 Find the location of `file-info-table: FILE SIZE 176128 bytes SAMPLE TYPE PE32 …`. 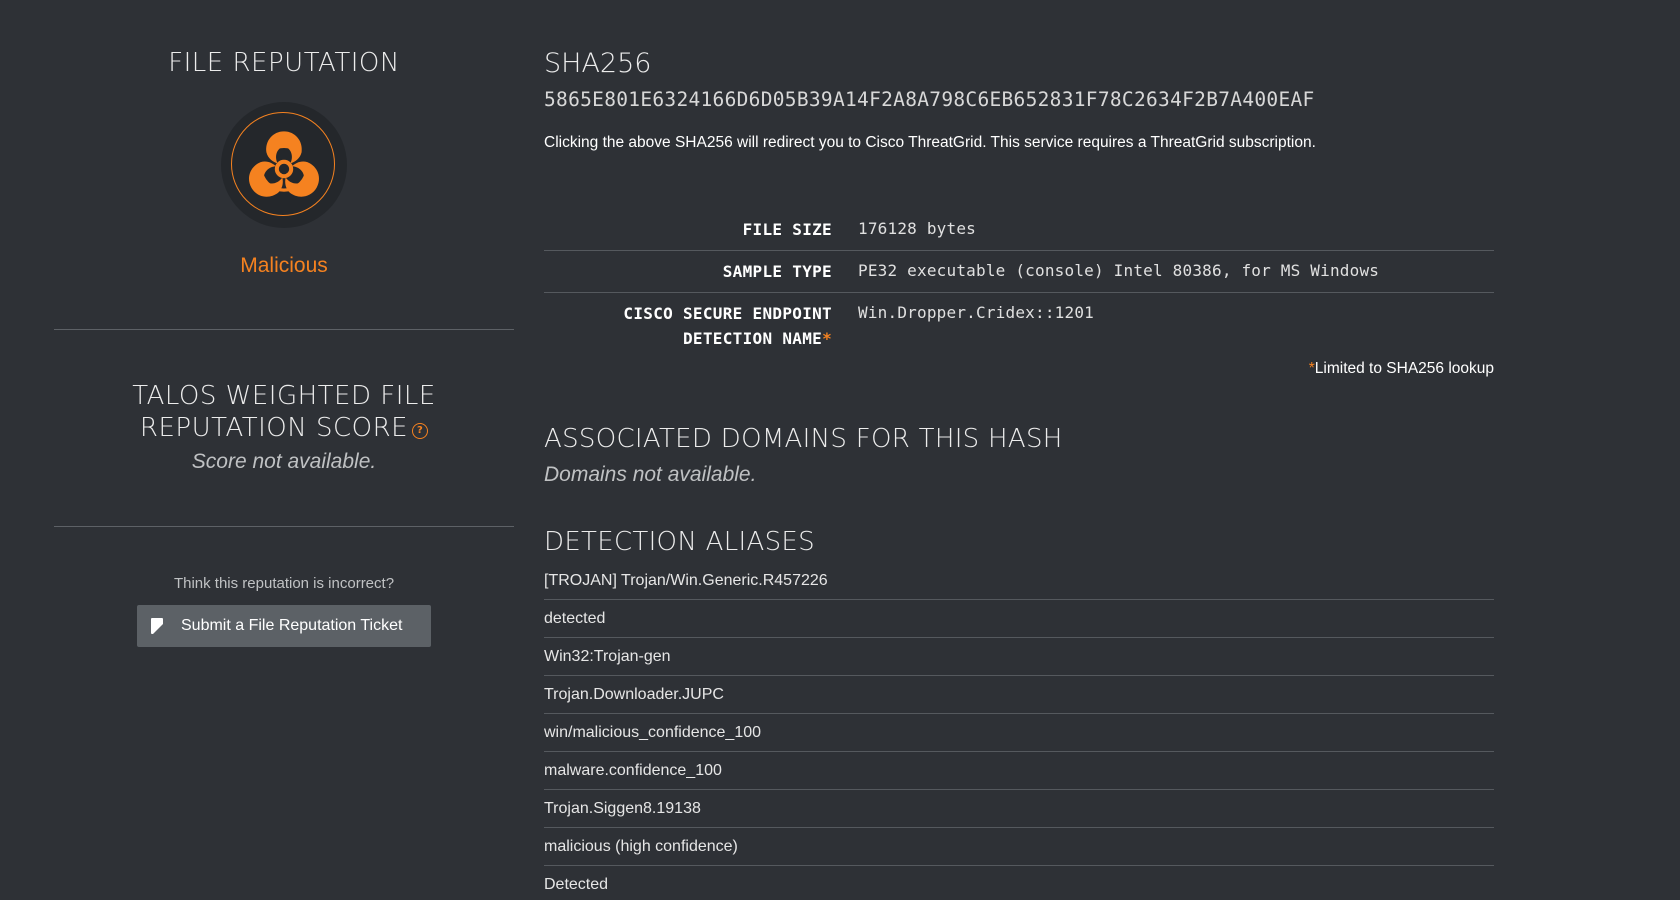

file-info-table: FILE SIZE 176128 bytes SAMPLE TYPE PE32 … is located at coordinates (1019, 284).